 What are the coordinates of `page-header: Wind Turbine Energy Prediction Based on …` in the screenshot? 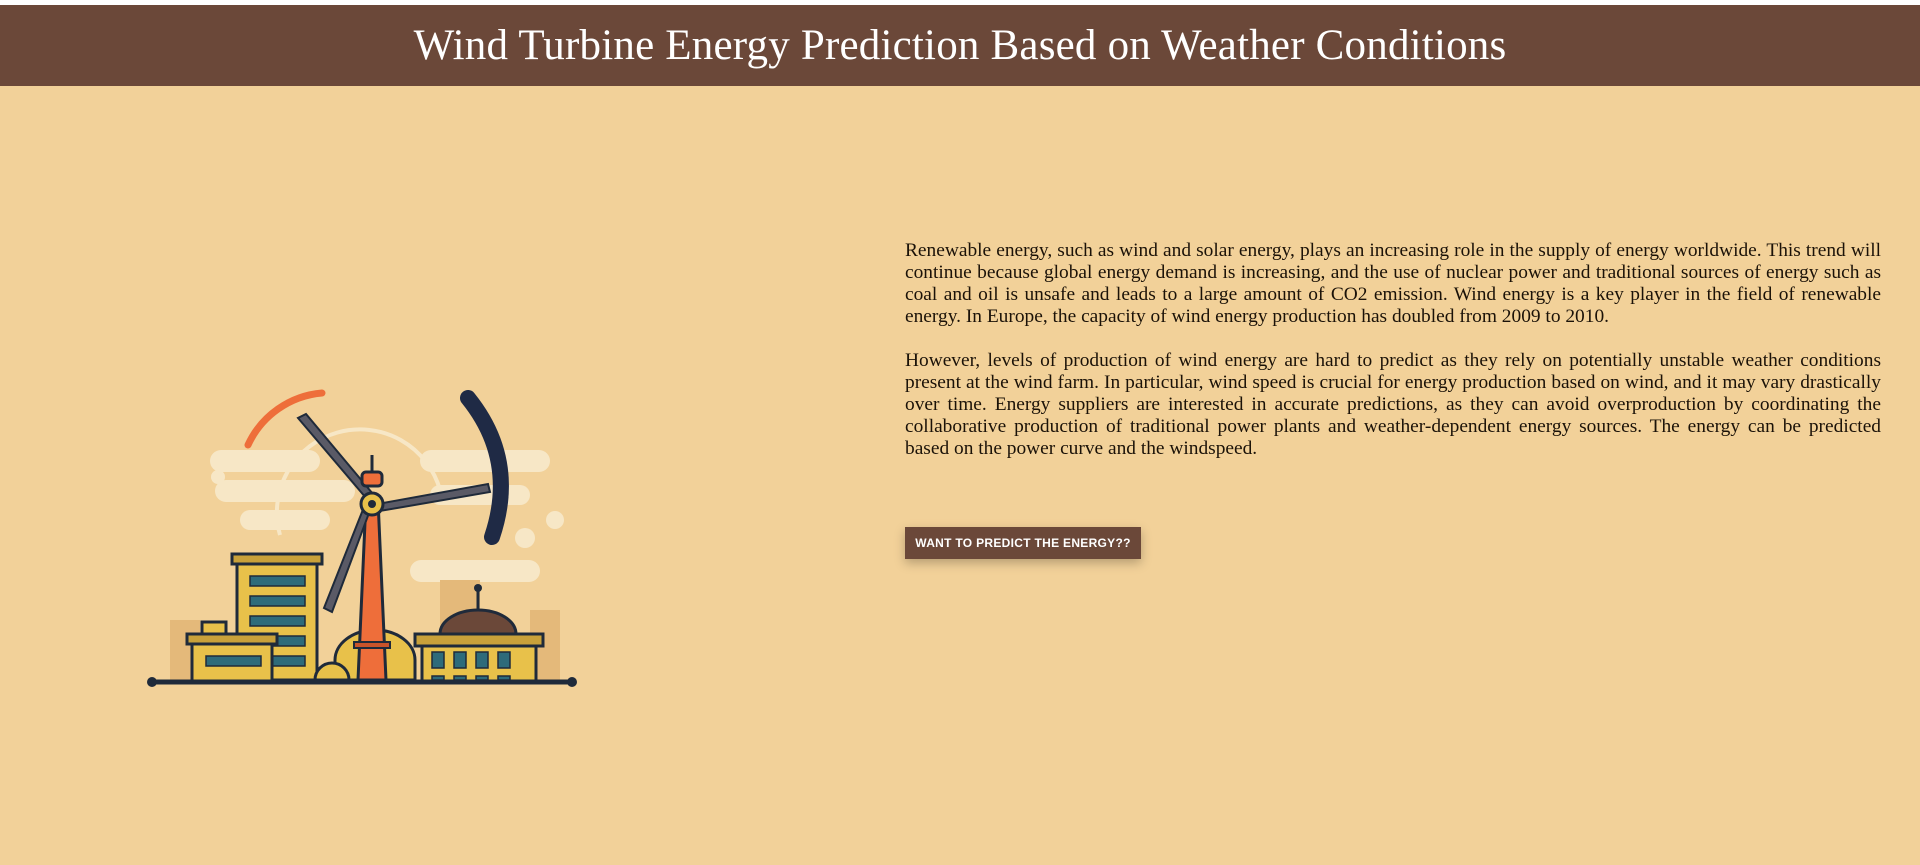 It's located at (960, 45).